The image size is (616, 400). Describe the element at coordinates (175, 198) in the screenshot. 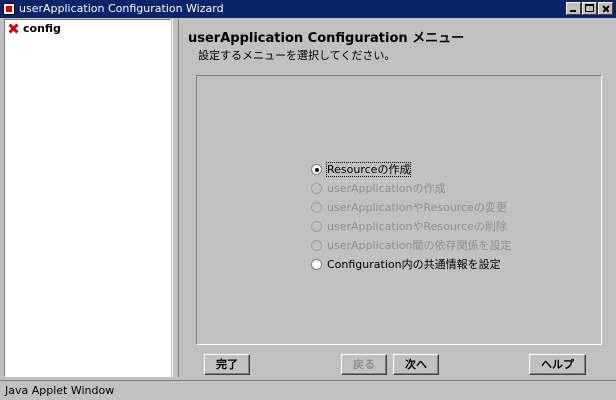

I see `splitter-handle` at that location.